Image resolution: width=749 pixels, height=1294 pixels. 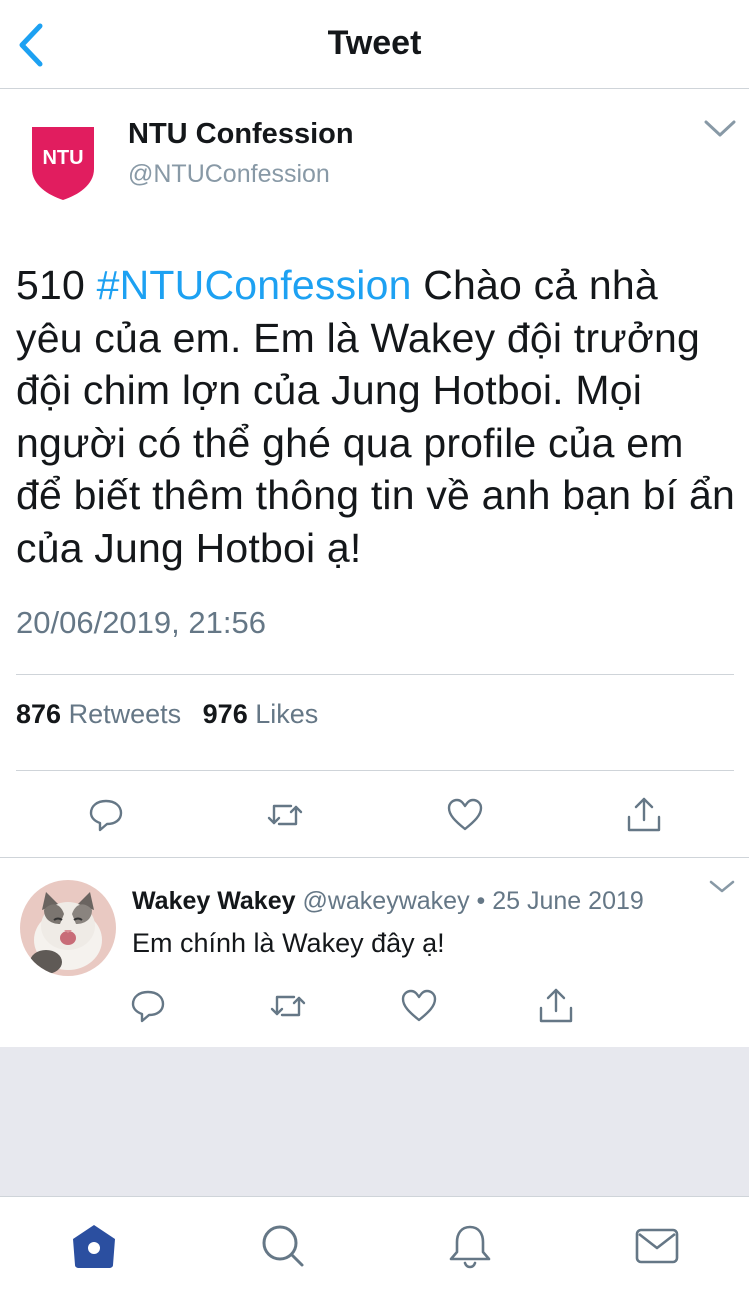 What do you see at coordinates (141, 622) in the screenshot?
I see `tweet-timestamp: 20/06/2019, 21:56` at bounding box center [141, 622].